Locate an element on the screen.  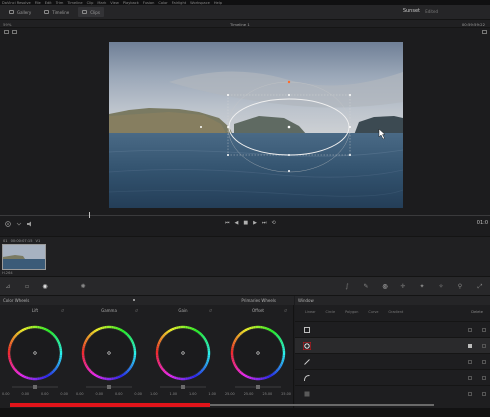
window-icon: ◎ is located at coordinates (385, 287).